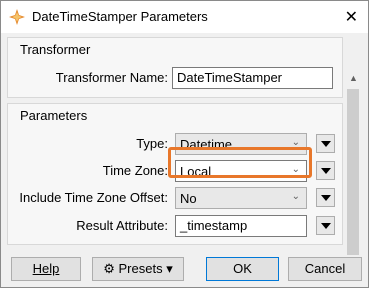 Image resolution: width=369 pixels, height=288 pixels. Describe the element at coordinates (241, 226) in the screenshot. I see `result-attr-field: _timestamp` at that location.